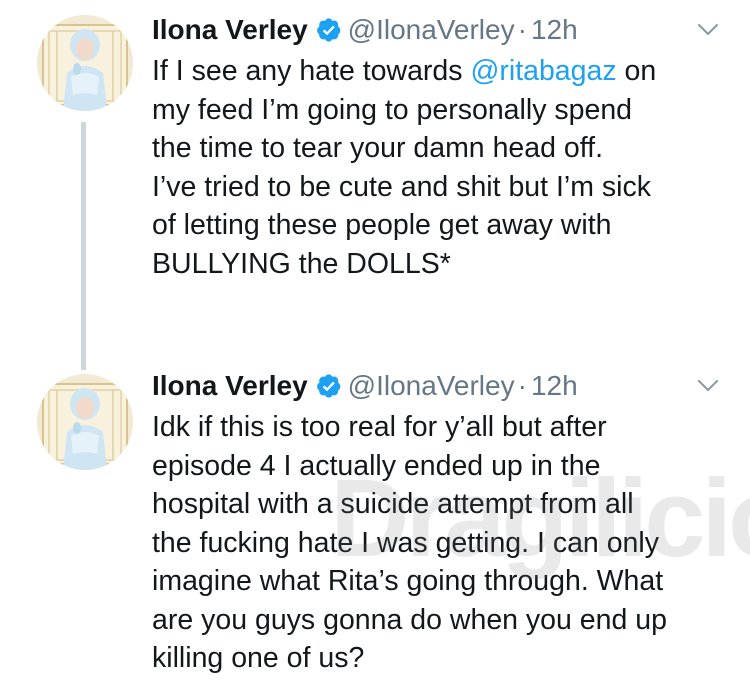  What do you see at coordinates (408, 581) in the screenshot?
I see `tweet-text-line: imagine what Rita’s going through. What` at bounding box center [408, 581].